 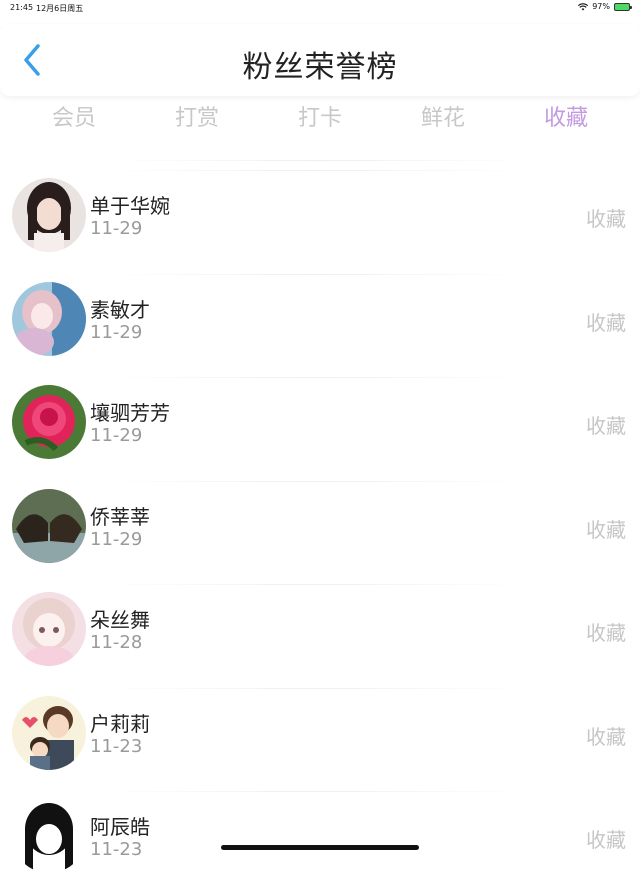 I want to click on tab-checkin: 打卡, so click(x=320, y=116).